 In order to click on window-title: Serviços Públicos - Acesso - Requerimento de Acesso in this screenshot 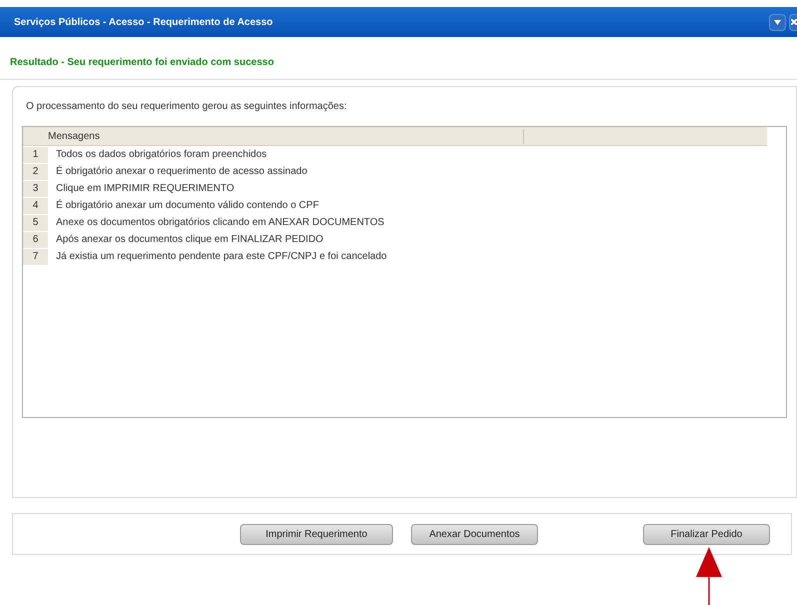, I will do `click(143, 23)`.